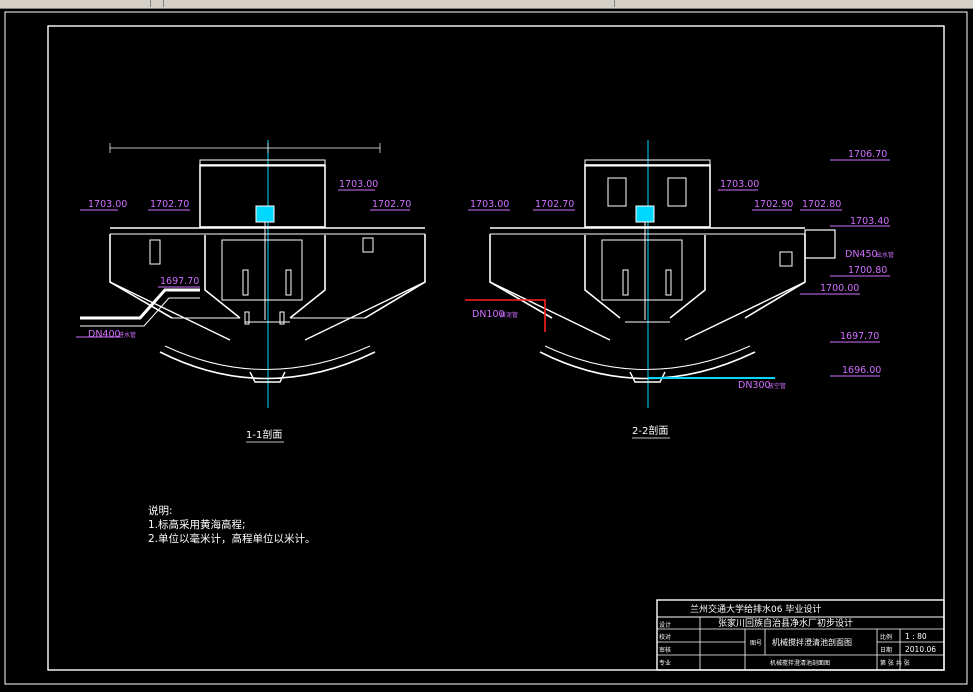 This screenshot has width=973, height=692. What do you see at coordinates (895, 663) in the screenshot?
I see `sheet-info: 第 张 共 张` at bounding box center [895, 663].